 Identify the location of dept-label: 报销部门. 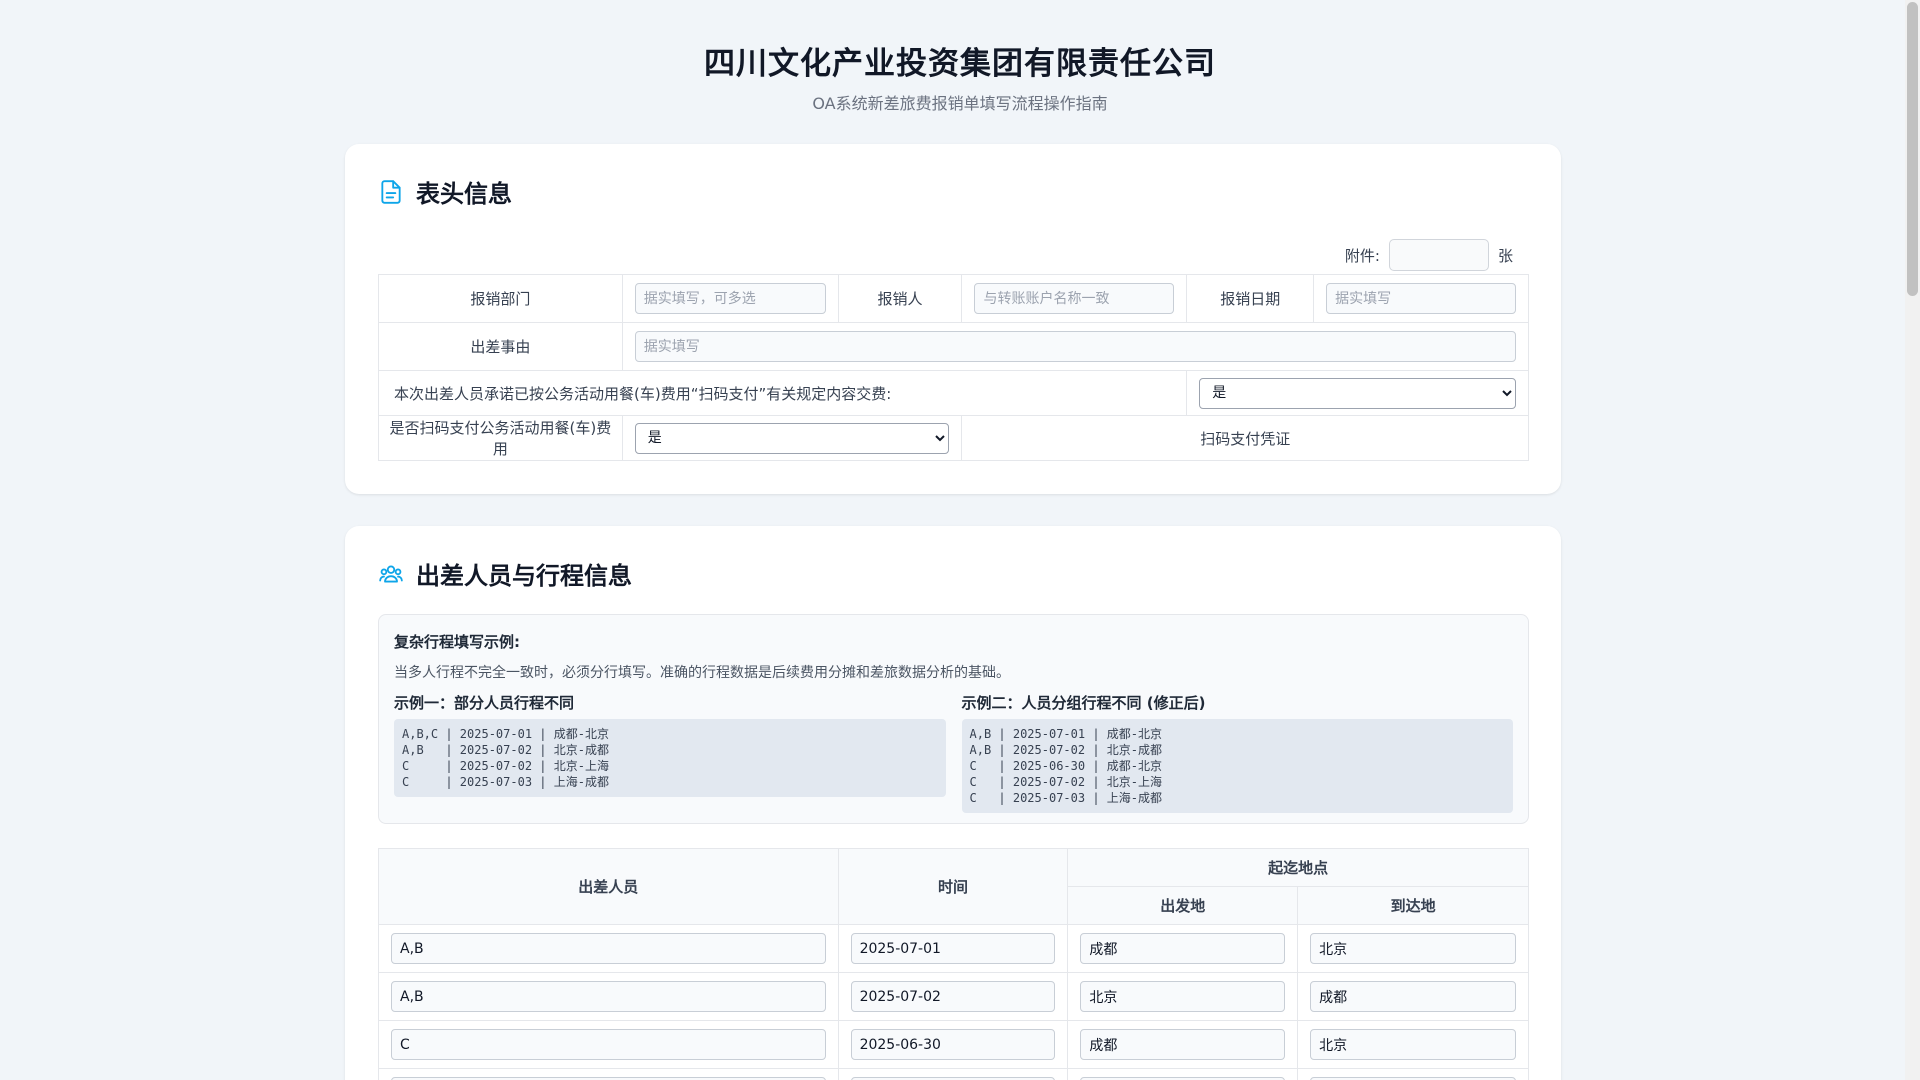
(500, 298).